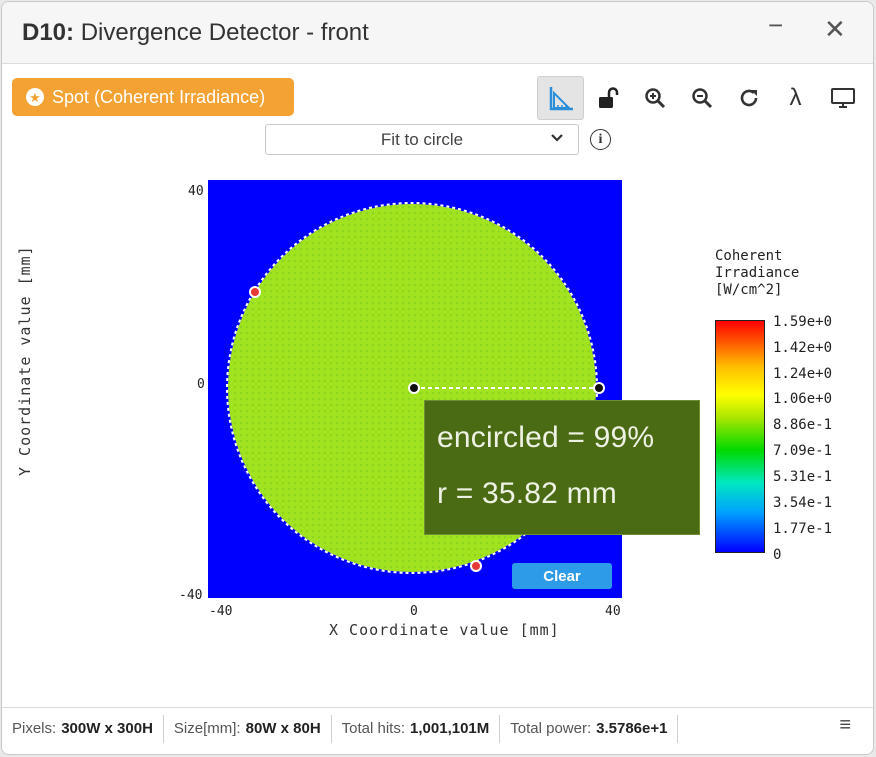  What do you see at coordinates (562, 467) in the screenshot?
I see `encircled-energy-tooltip: encircled = 99% r = 35.82 mm` at bounding box center [562, 467].